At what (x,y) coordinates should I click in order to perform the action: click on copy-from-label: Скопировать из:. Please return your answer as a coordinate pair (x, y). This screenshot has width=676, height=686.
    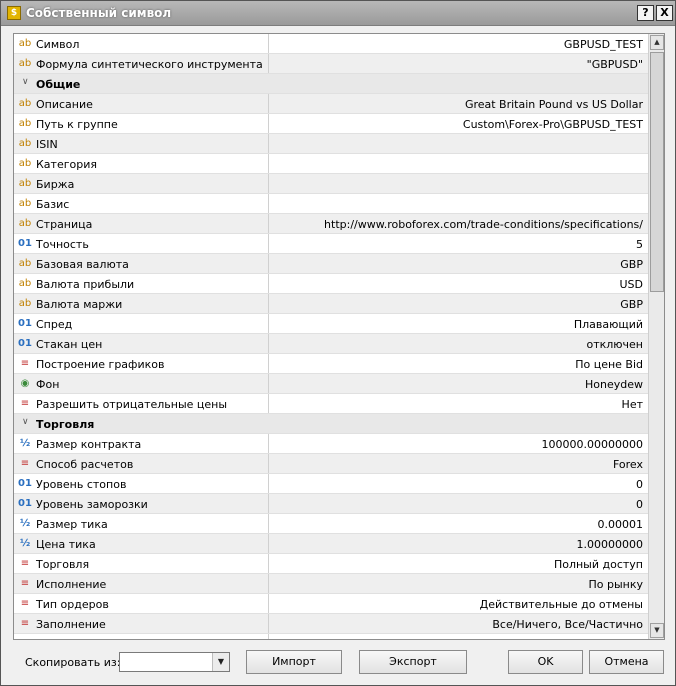
    Looking at the image, I should click on (73, 662).